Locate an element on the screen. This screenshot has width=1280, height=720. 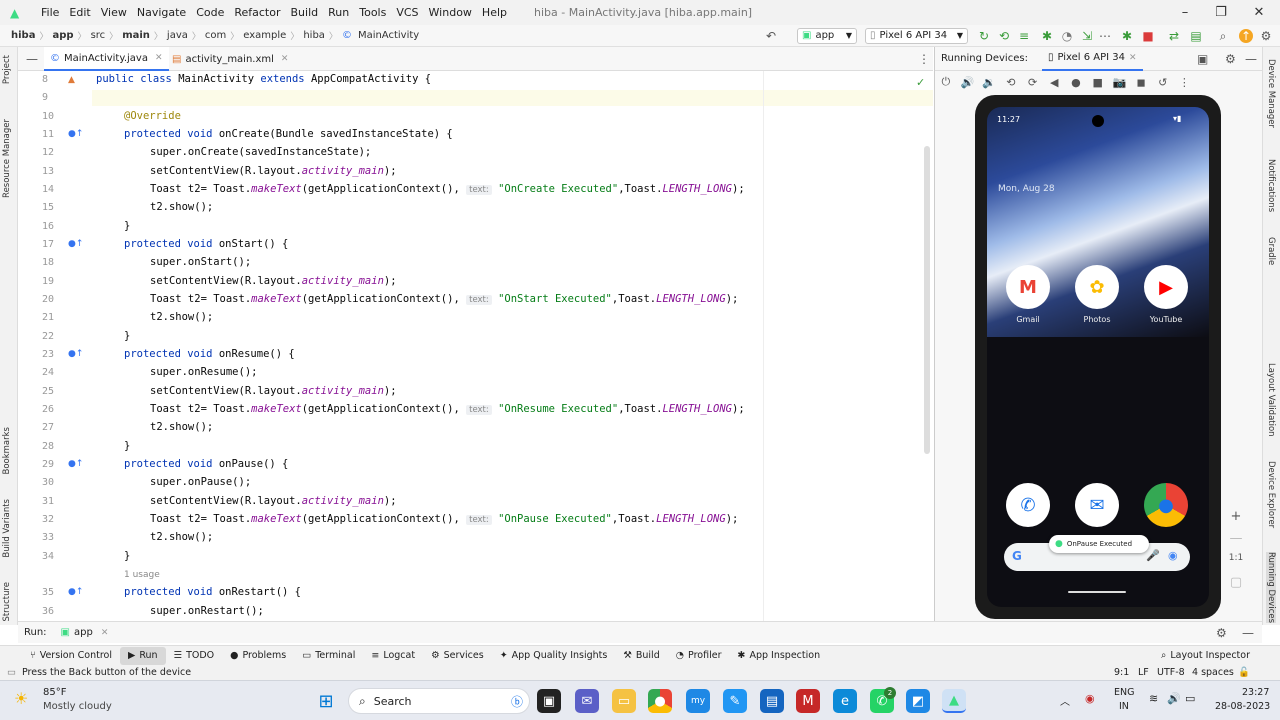
battery-icon: ▭ is located at coordinates (1190, 698).